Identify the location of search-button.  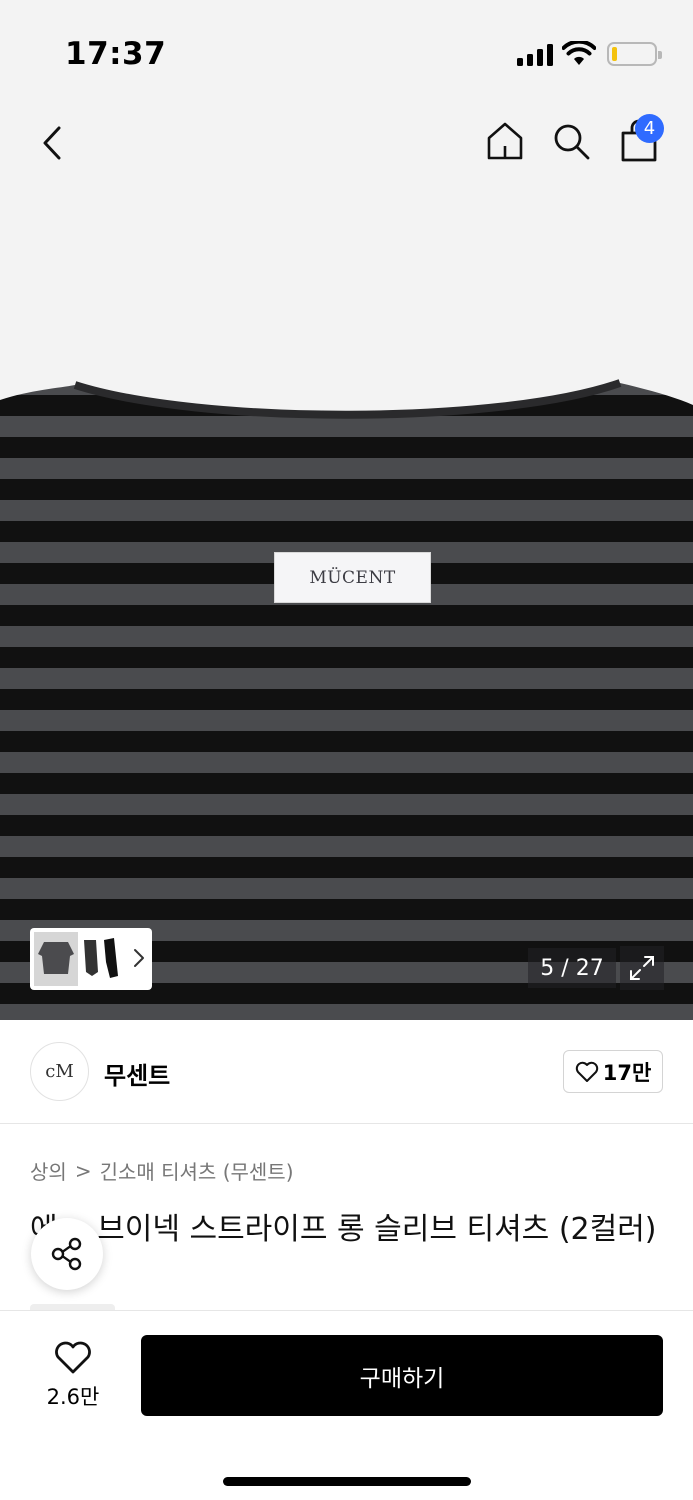
(571, 141).